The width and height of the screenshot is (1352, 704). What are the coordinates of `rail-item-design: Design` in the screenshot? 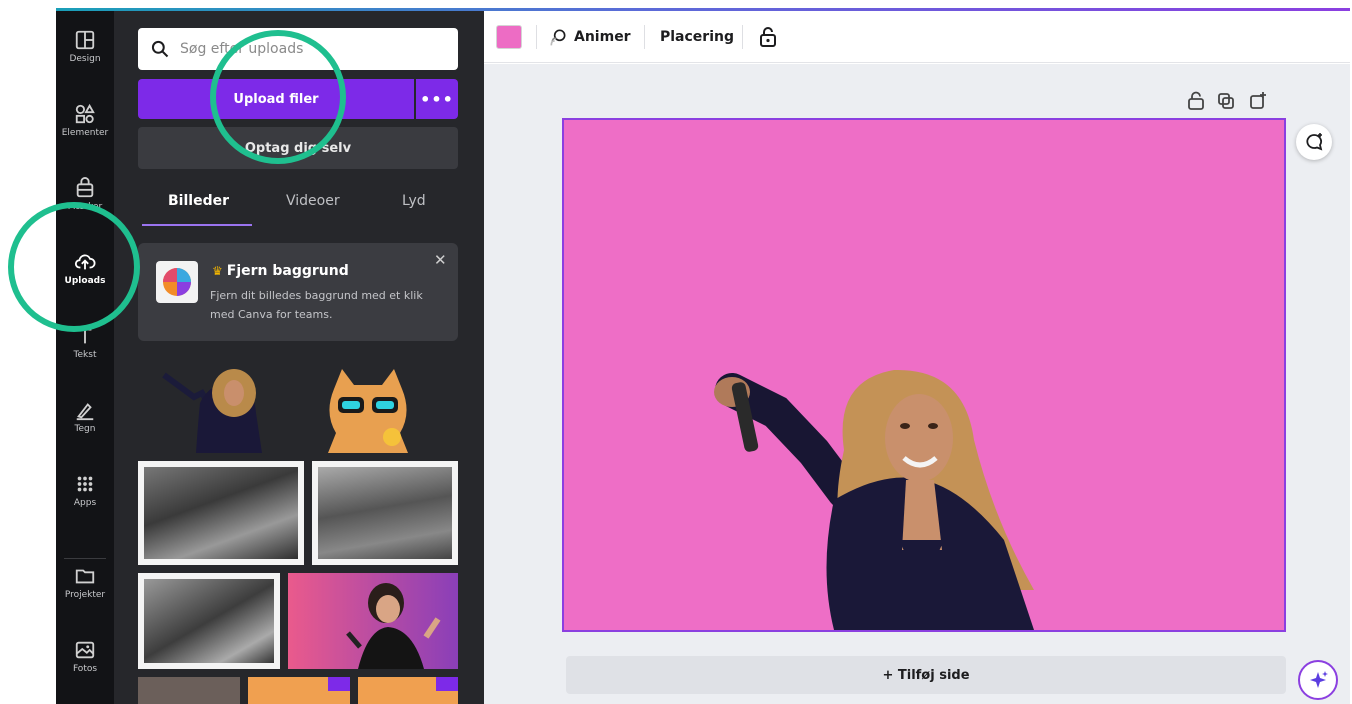 It's located at (85, 59).